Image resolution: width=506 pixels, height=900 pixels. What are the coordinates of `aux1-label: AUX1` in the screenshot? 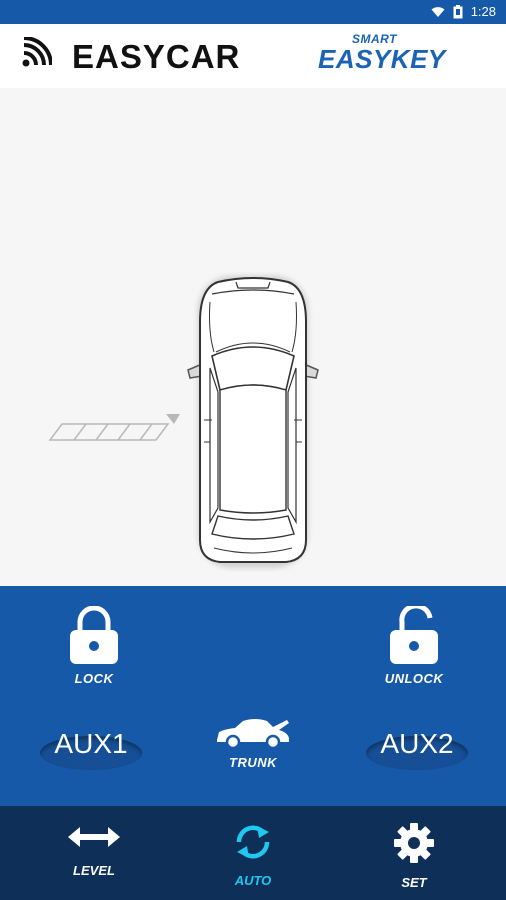 It's located at (91, 743).